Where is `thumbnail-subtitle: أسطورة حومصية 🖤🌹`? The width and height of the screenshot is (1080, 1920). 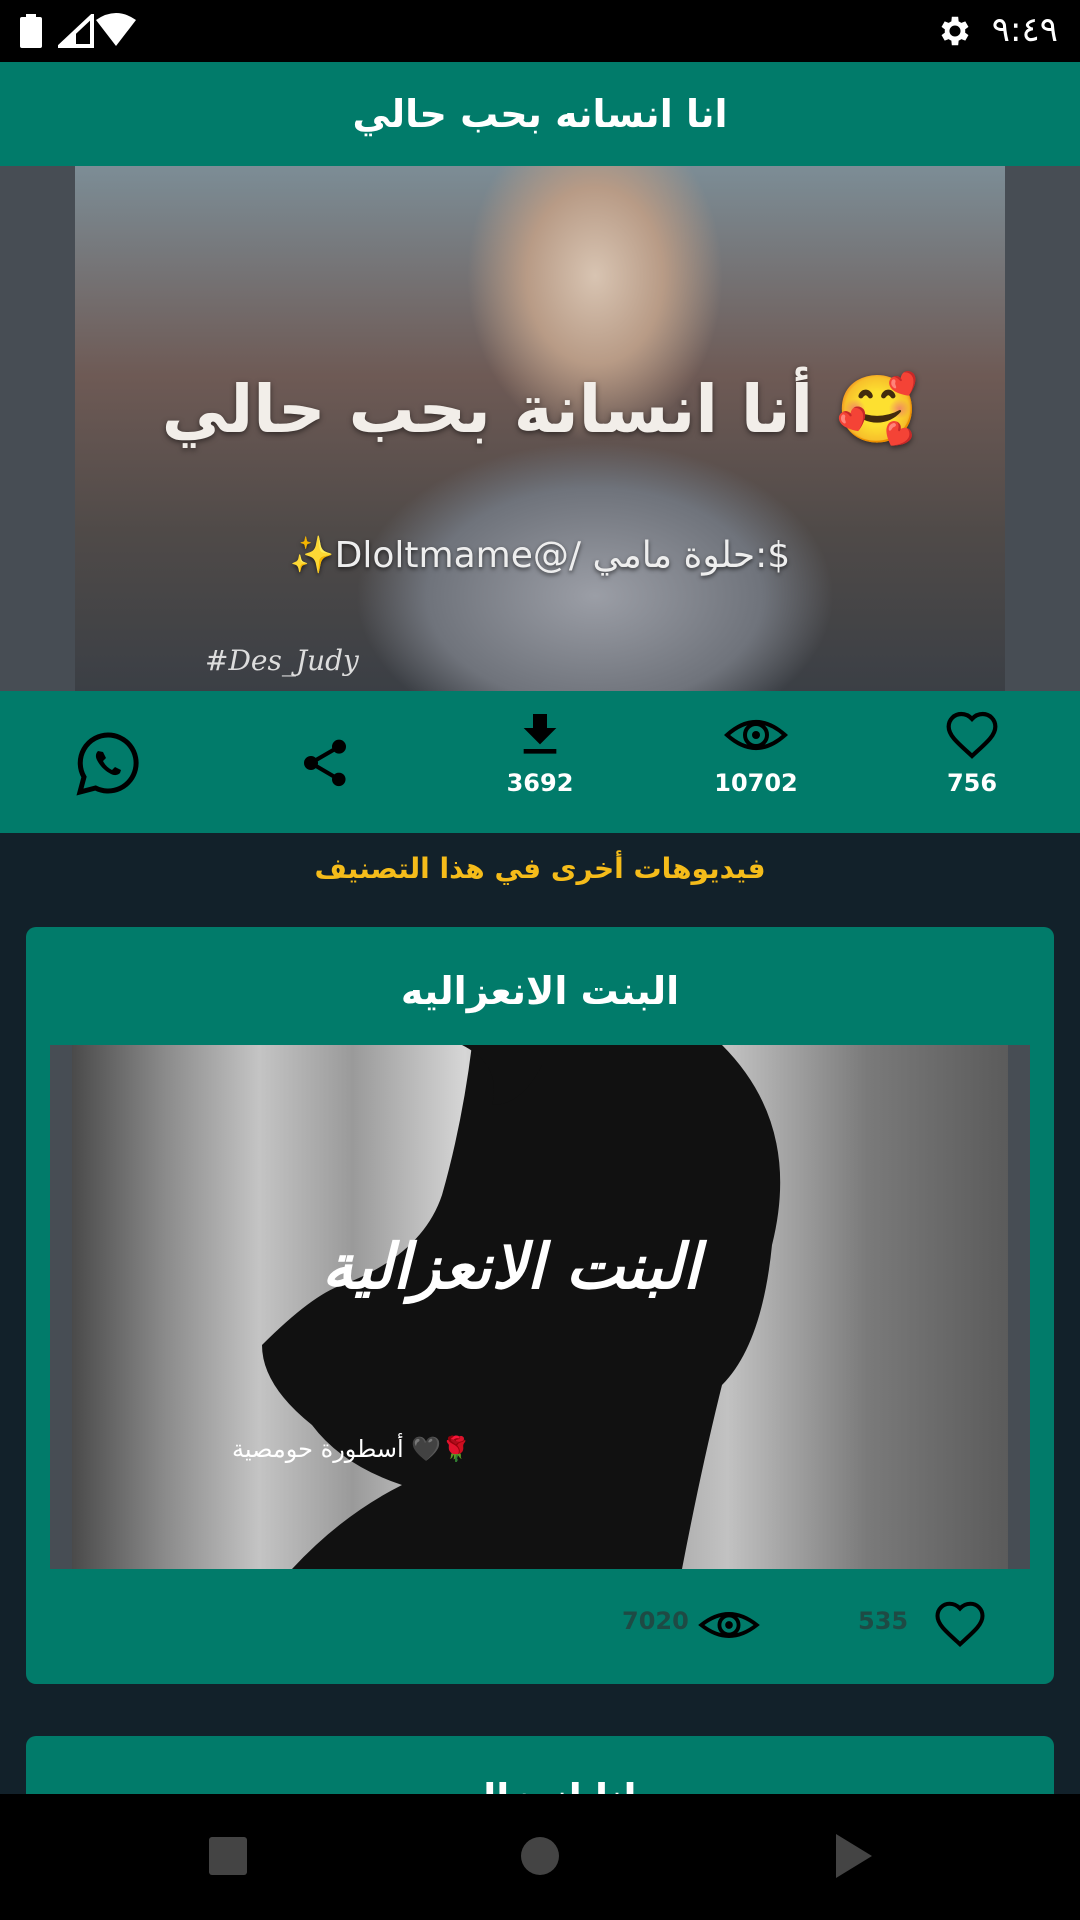 thumbnail-subtitle: أسطورة حومصية 🖤🌹 is located at coordinates (352, 1449).